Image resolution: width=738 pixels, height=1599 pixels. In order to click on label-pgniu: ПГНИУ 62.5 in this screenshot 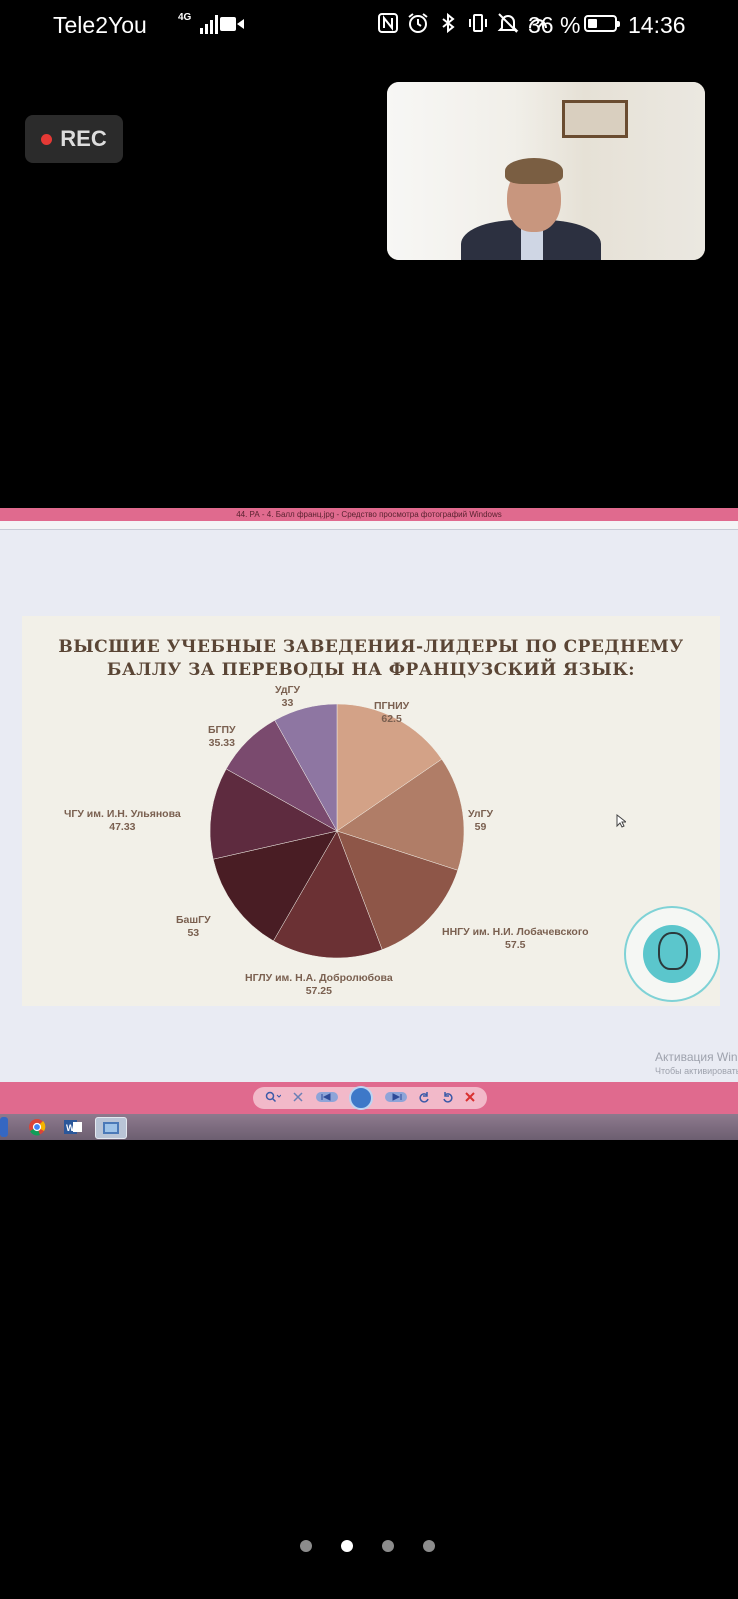, I will do `click(391, 713)`.